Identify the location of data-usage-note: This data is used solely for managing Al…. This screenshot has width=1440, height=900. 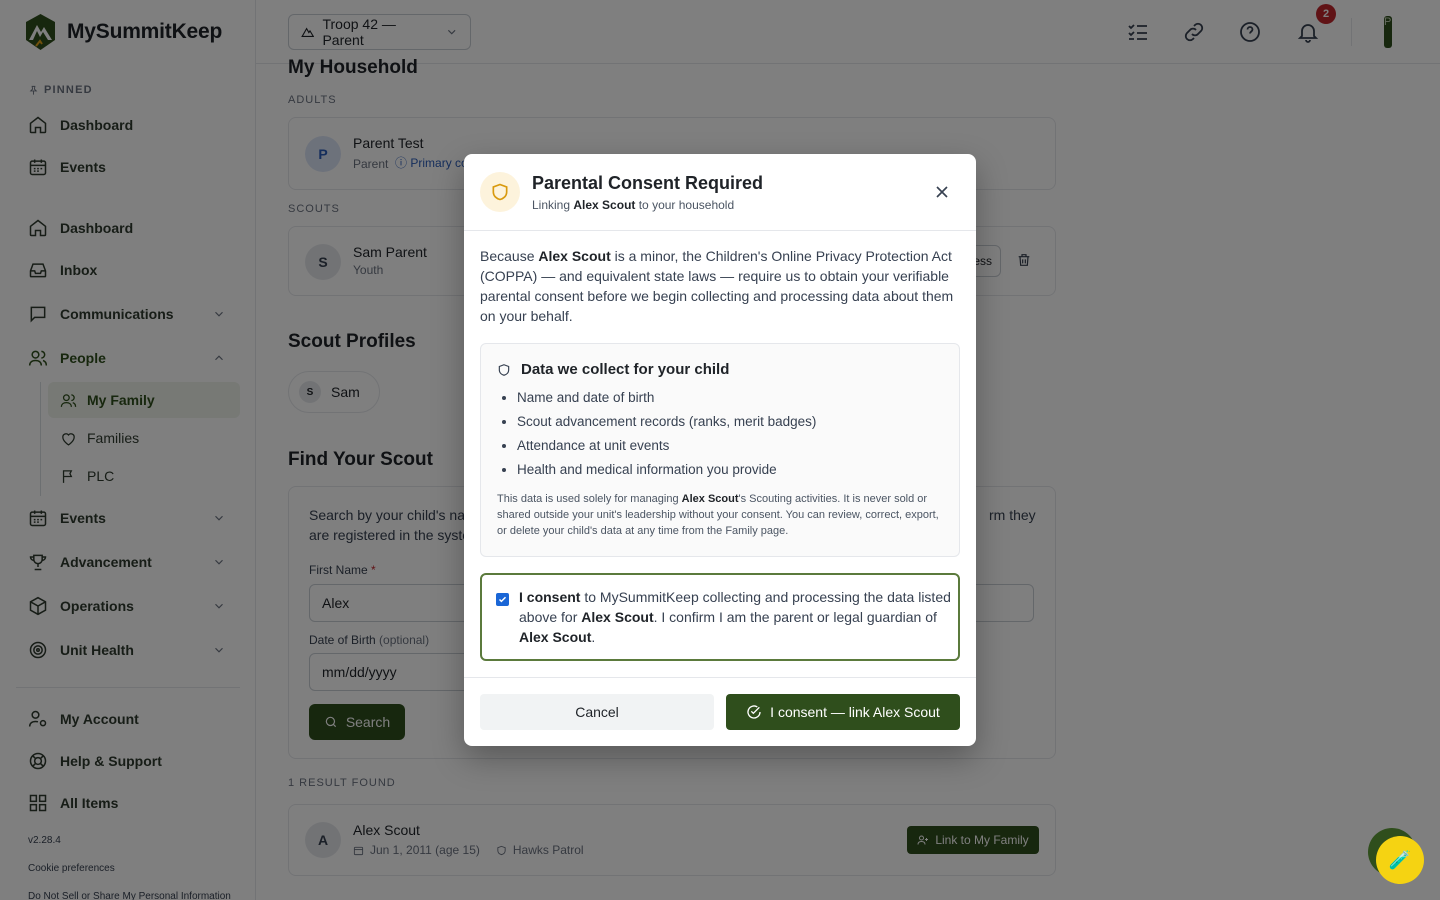
(718, 515).